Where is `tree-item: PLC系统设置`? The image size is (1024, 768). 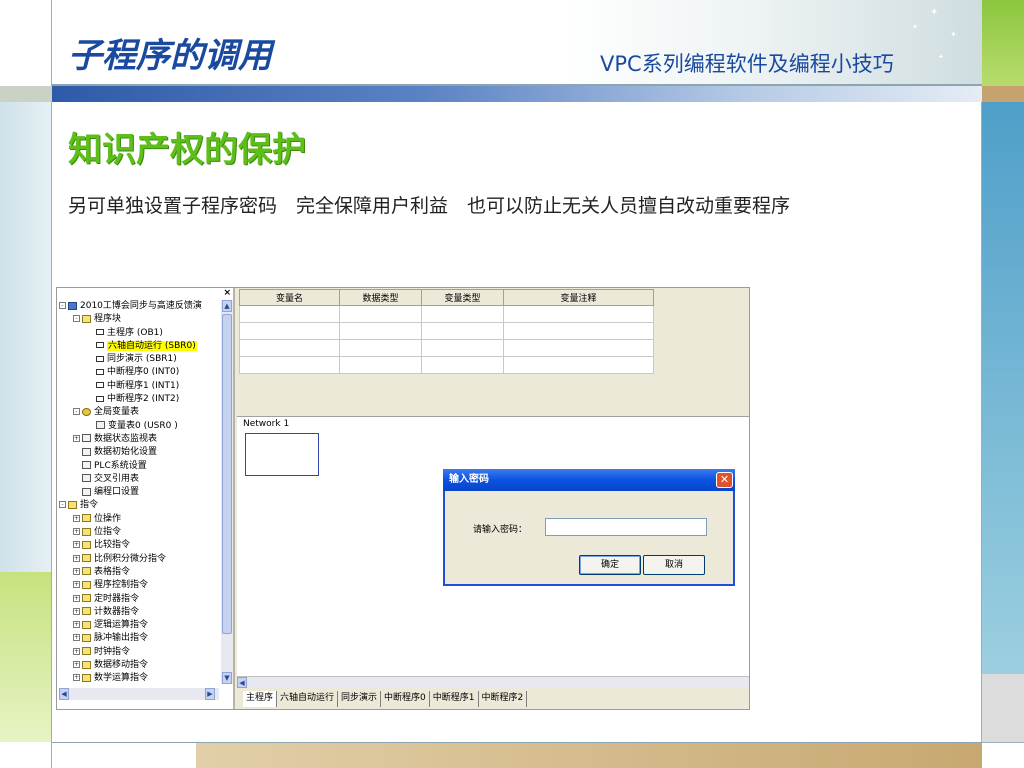 tree-item: PLC系统设置 is located at coordinates (141, 466).